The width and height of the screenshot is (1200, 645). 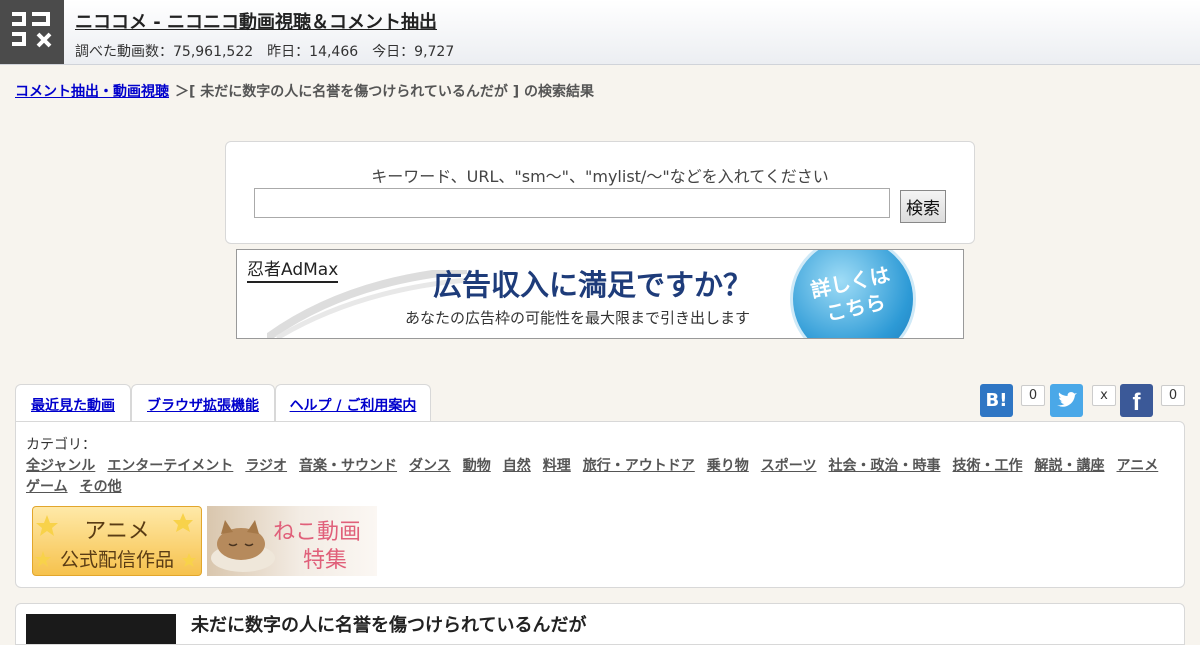 What do you see at coordinates (430, 466) in the screenshot?
I see `category-link: ダンス` at bounding box center [430, 466].